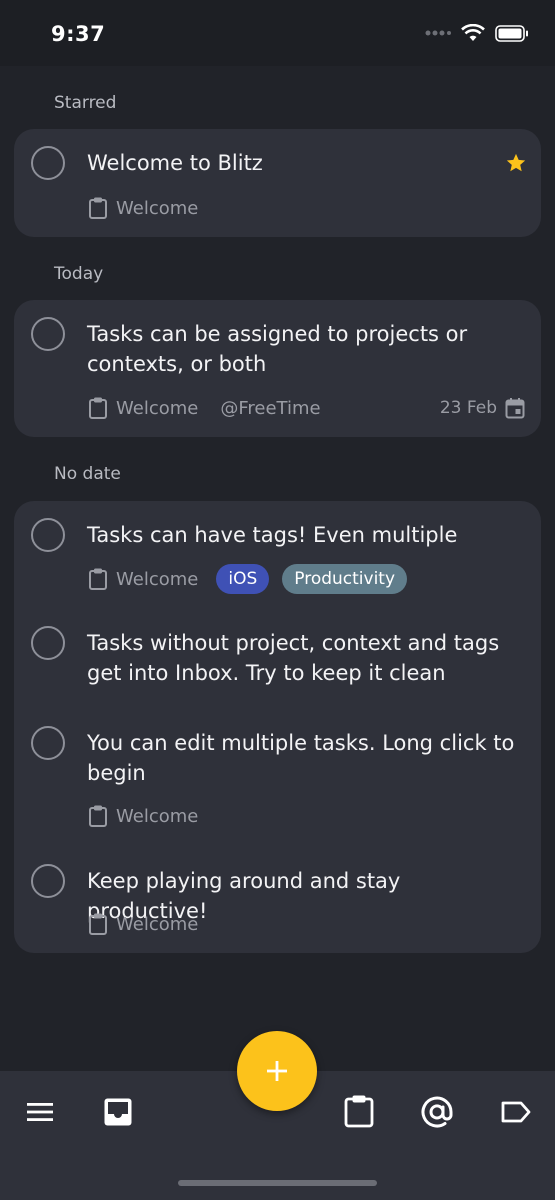 This screenshot has width=555, height=1200. Describe the element at coordinates (473, 32) in the screenshot. I see `wifi-icon` at that location.